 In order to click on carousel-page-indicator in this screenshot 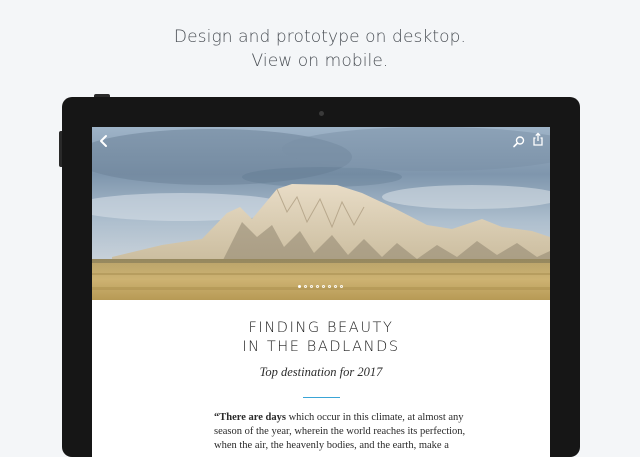, I will do `click(320, 286)`.